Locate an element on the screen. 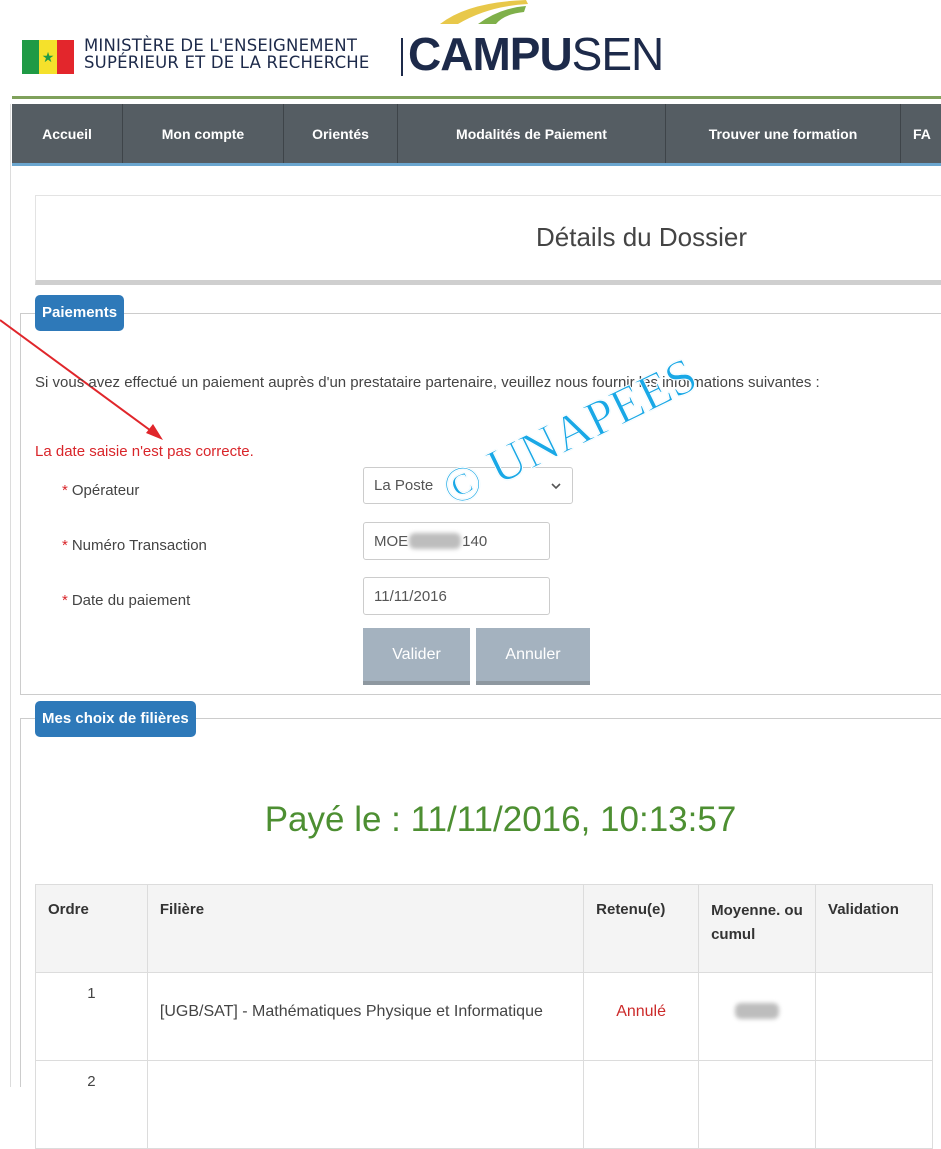 The image size is (941, 1149). row-ordre: 1 is located at coordinates (91, 1016).